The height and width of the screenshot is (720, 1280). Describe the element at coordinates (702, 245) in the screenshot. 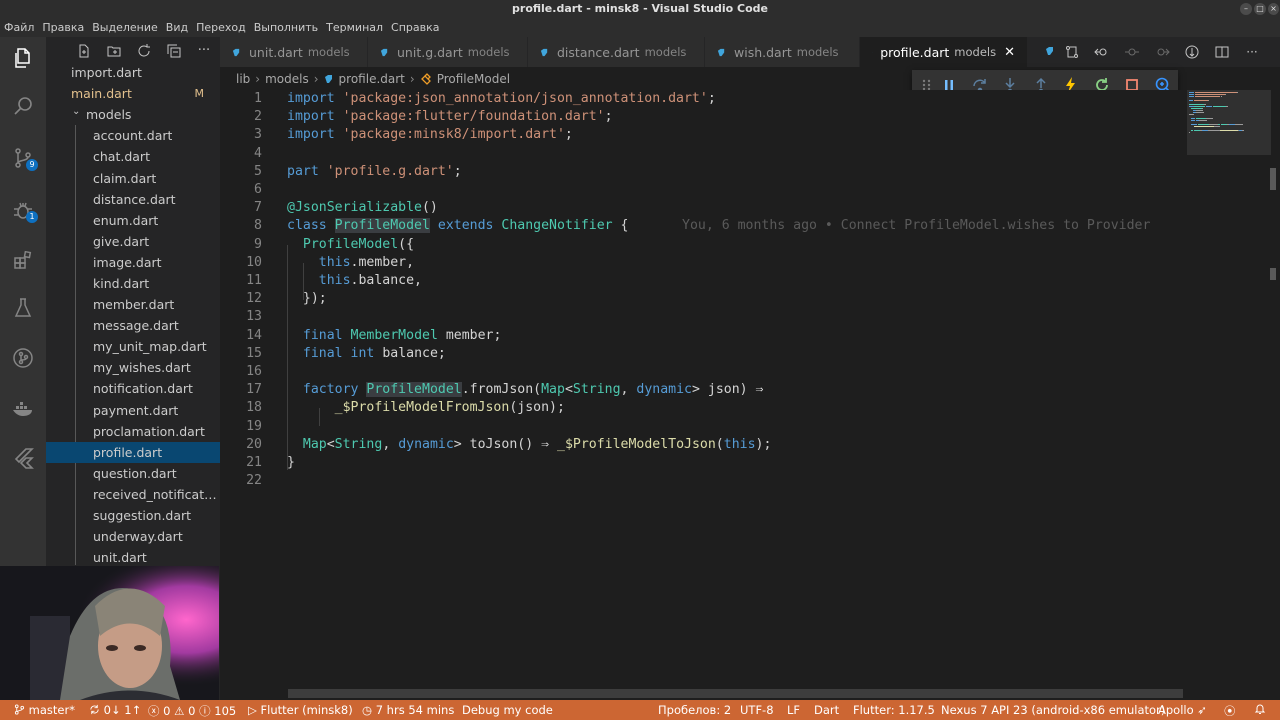

I see `code-line: 9 ProfileModel({` at that location.